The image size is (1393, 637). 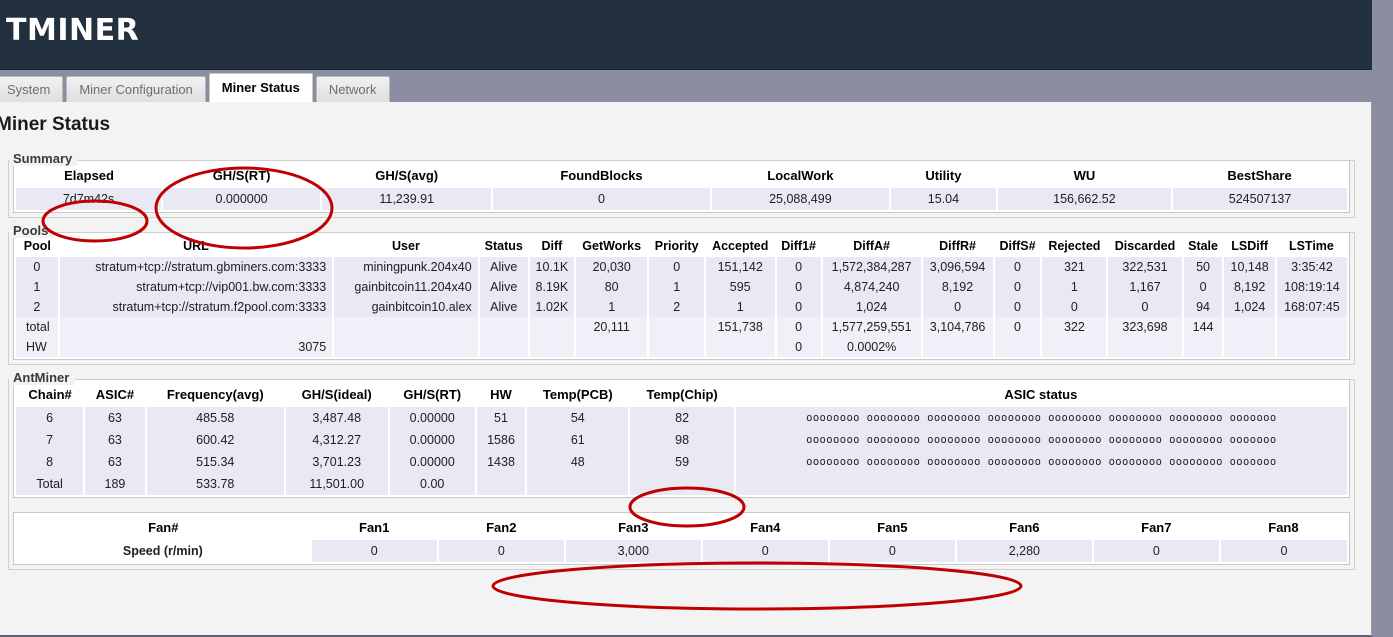 What do you see at coordinates (552, 287) in the screenshot?
I see `cell-diff: 8.19K` at bounding box center [552, 287].